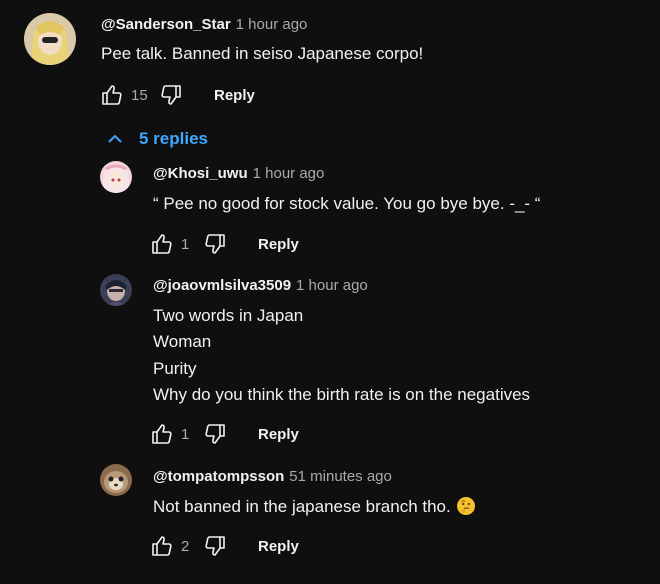 Image resolution: width=660 pixels, height=584 pixels. Describe the element at coordinates (173, 138) in the screenshot. I see `replies-toggle-label: 5 replies` at that location.